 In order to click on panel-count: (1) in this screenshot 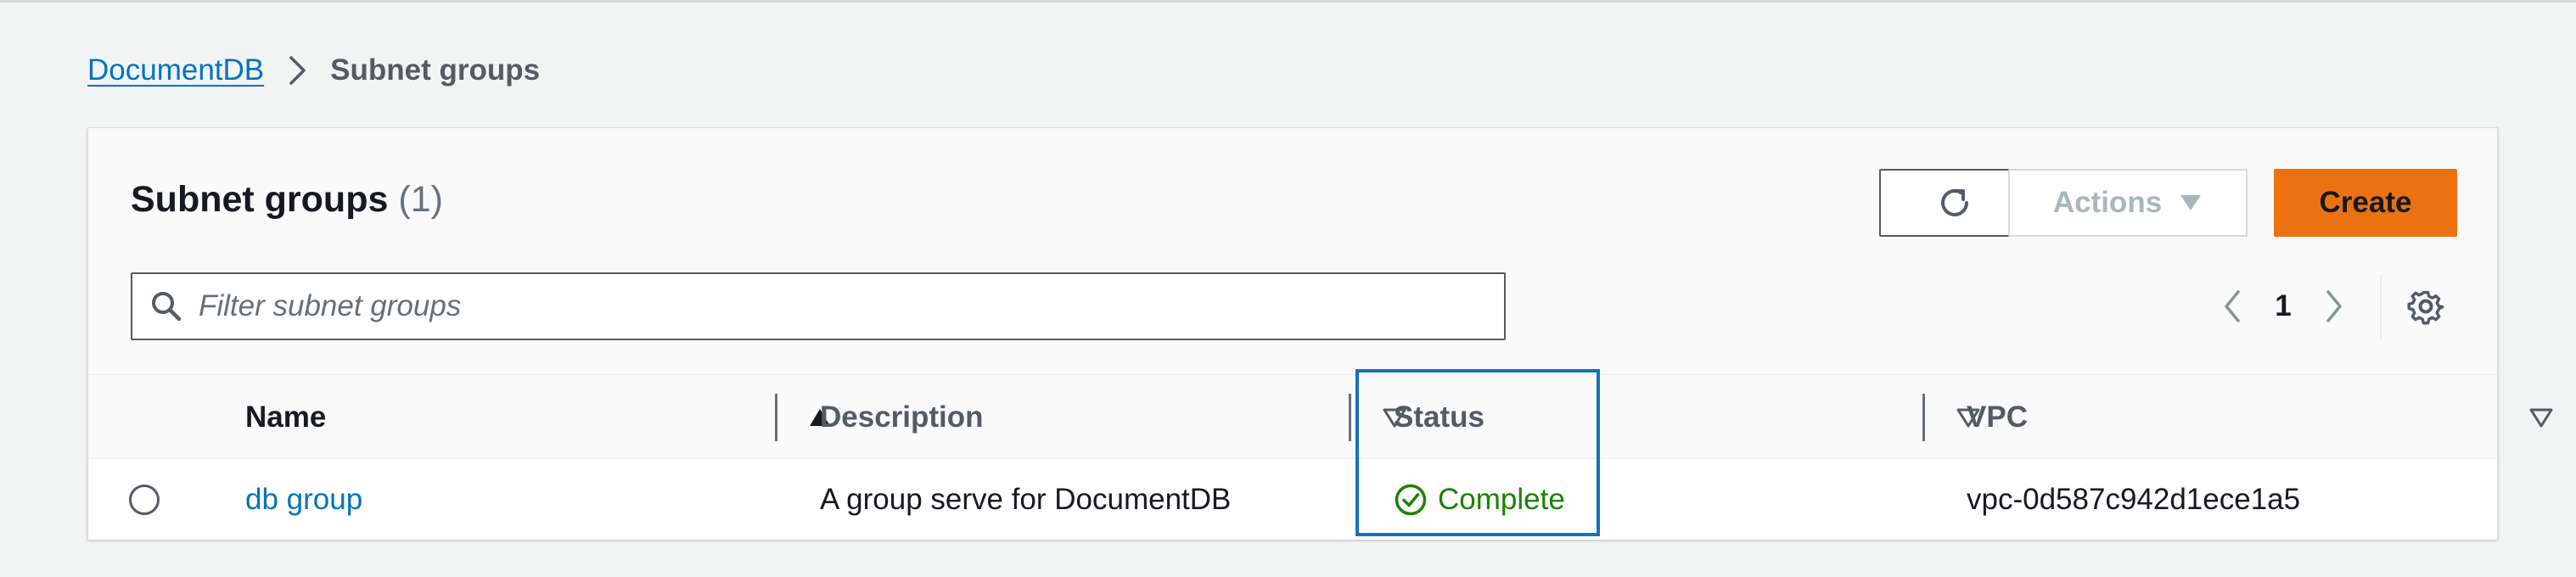, I will do `click(420, 199)`.